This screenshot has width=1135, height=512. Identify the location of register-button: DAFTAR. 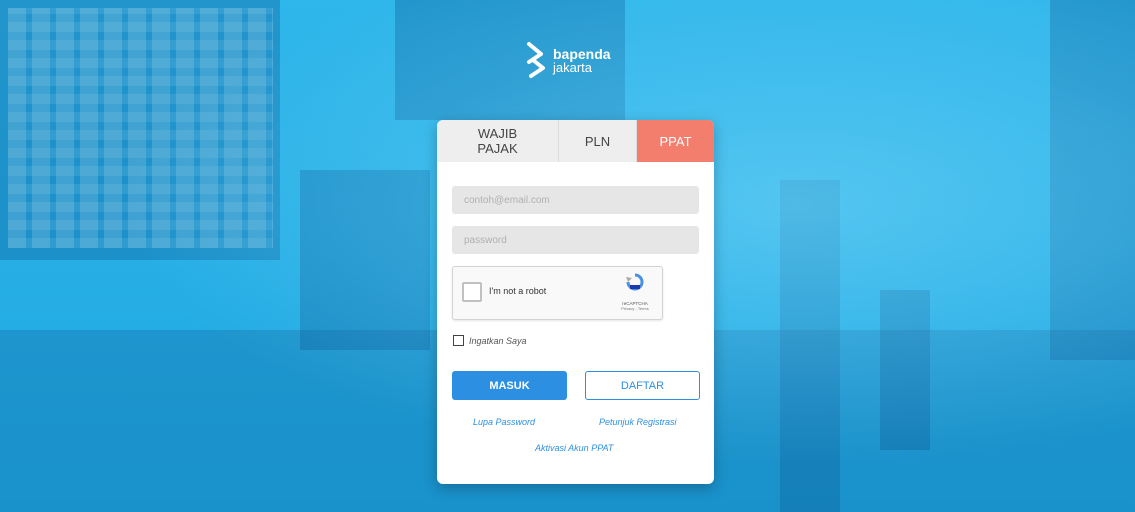
(642, 385).